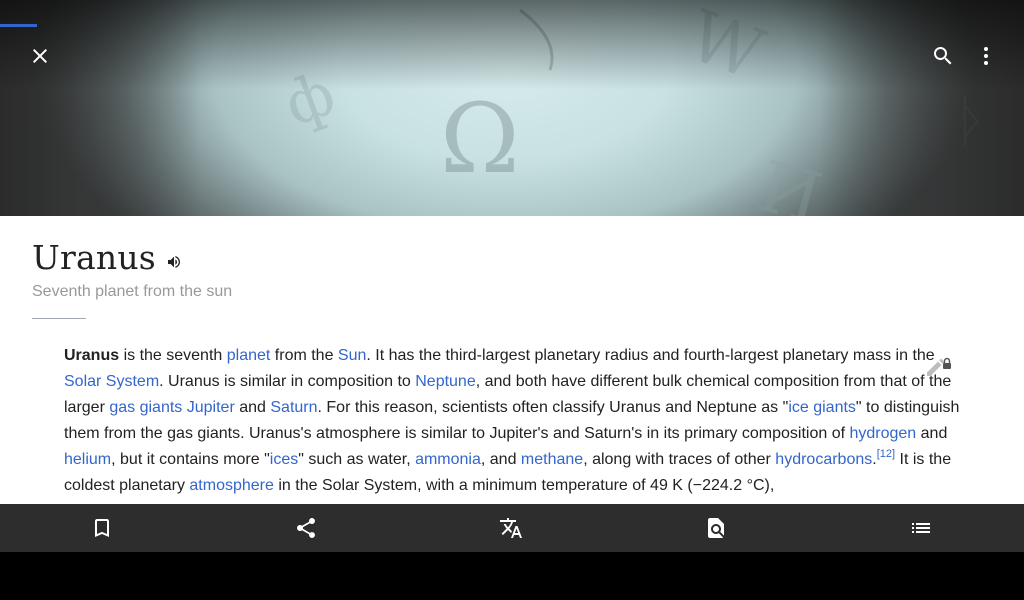 This screenshot has width=1024, height=600. What do you see at coordinates (190, 459) in the screenshot?
I see `text-segment: , but it contains more "` at bounding box center [190, 459].